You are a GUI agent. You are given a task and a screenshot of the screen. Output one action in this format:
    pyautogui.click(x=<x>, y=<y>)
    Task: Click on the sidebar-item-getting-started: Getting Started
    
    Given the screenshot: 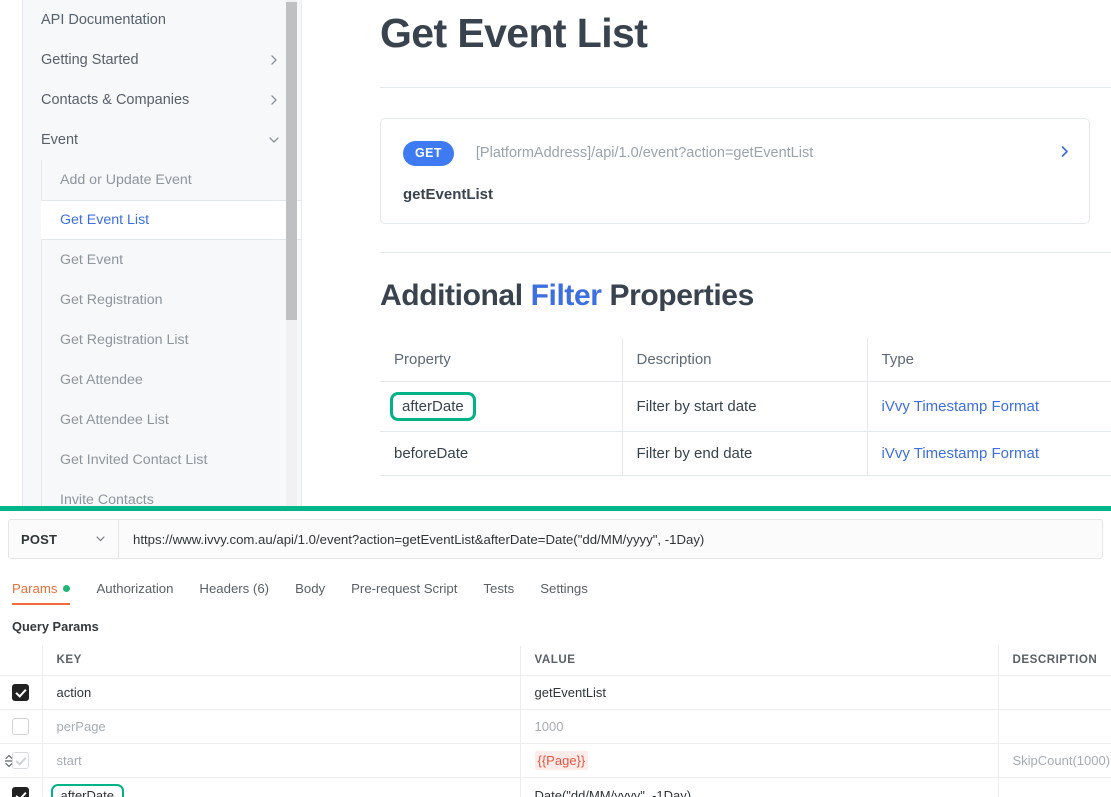 What is the action you would take?
    pyautogui.click(x=162, y=60)
    